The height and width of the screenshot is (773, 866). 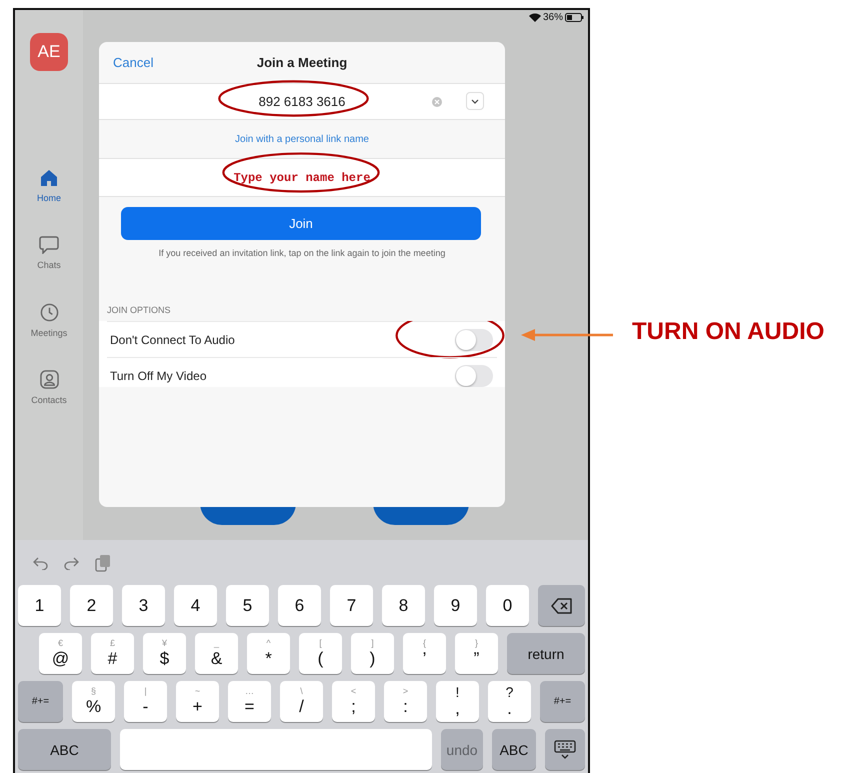 What do you see at coordinates (48, 245) in the screenshot?
I see `chat-icon` at bounding box center [48, 245].